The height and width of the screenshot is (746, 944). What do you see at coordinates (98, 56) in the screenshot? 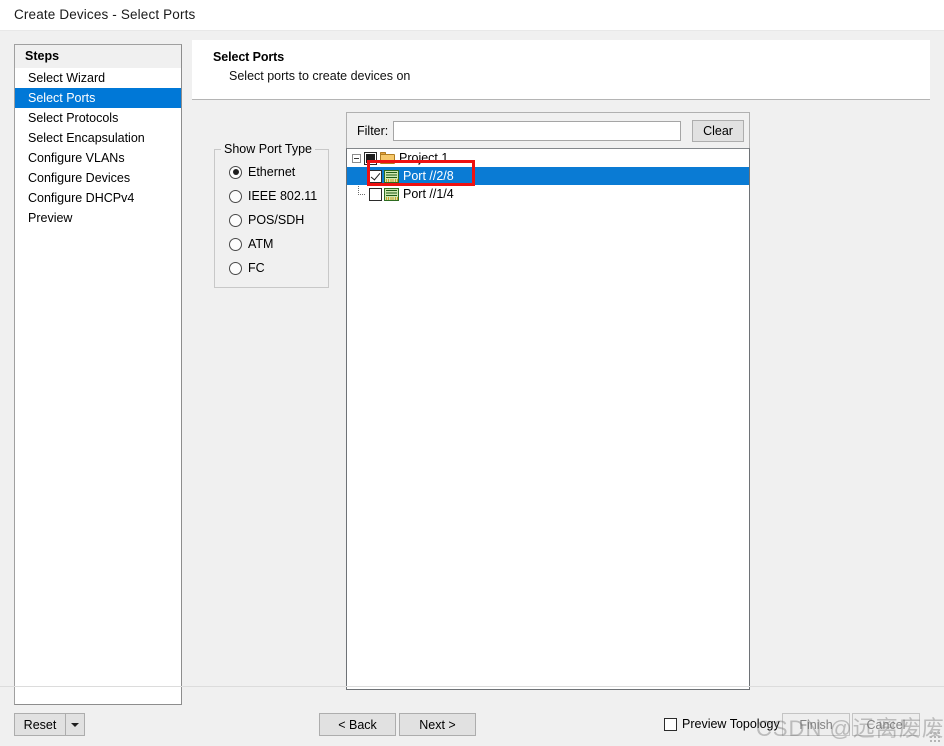
I see `steps-header: Steps` at bounding box center [98, 56].